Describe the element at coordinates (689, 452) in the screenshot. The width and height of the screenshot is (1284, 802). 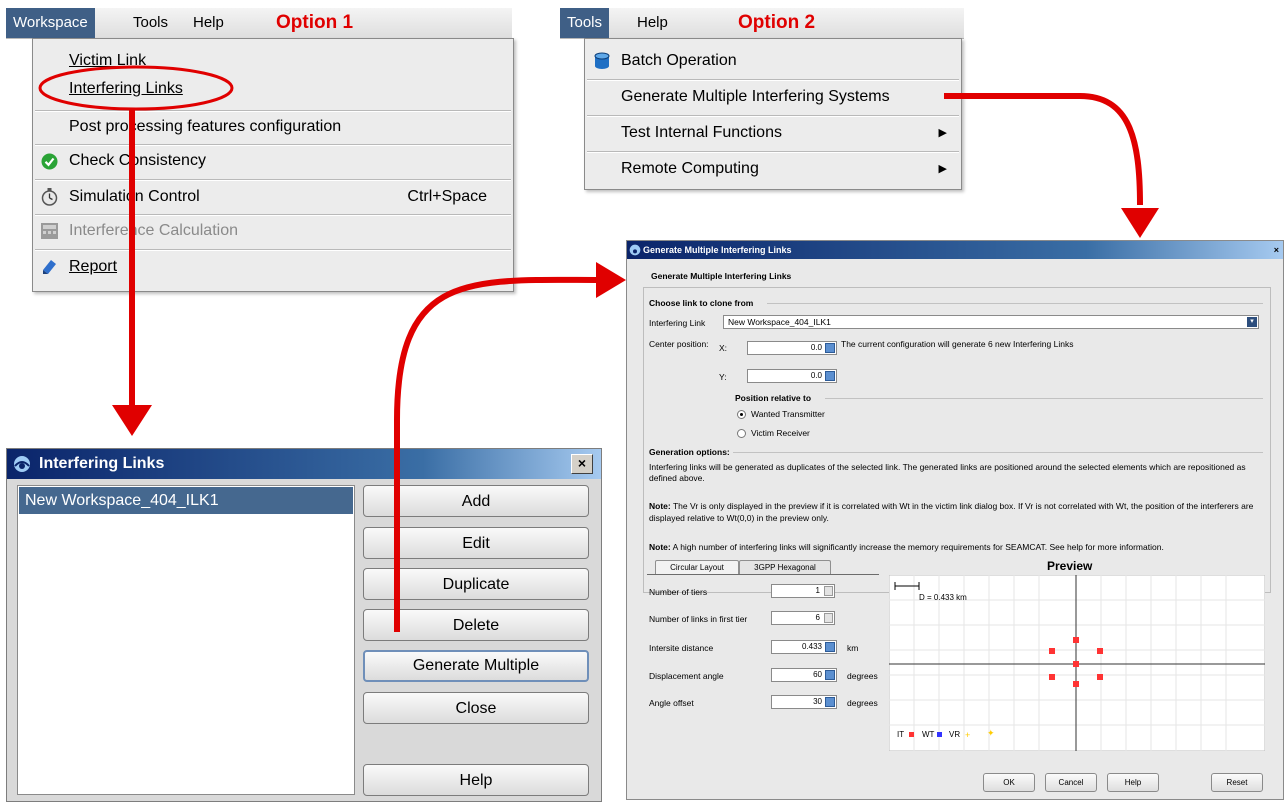
I see `generation-options-heading: Generation options:` at that location.